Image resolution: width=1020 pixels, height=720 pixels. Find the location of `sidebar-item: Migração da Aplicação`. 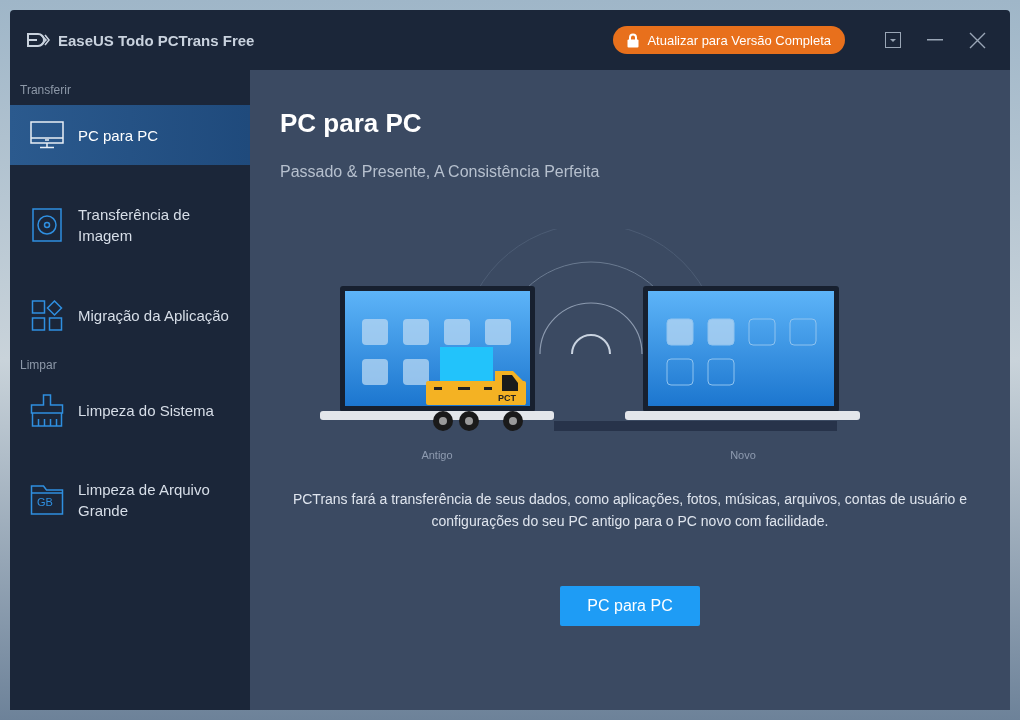

sidebar-item: Migração da Aplicação is located at coordinates (130, 315).